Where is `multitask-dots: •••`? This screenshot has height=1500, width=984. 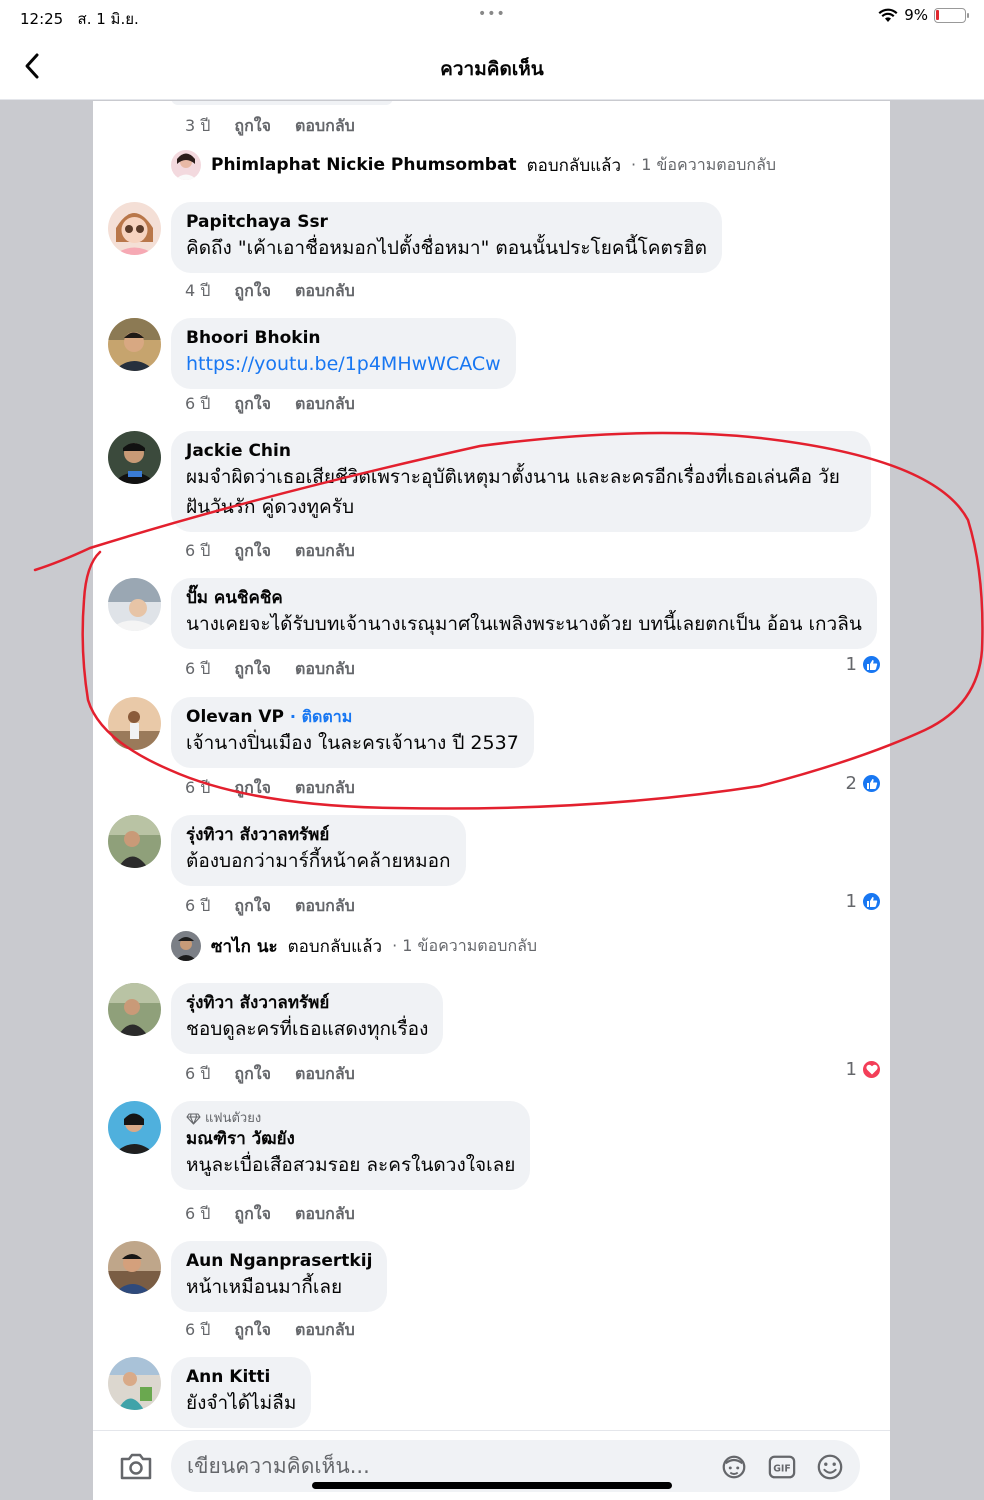
multitask-dots: ••• is located at coordinates (492, 14).